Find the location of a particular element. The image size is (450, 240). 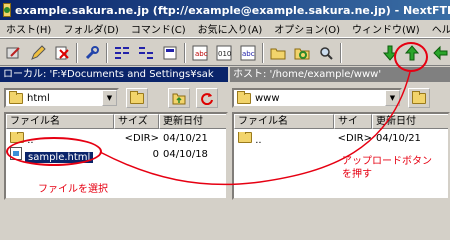

press-upload-note-line2: を押す is located at coordinates (357, 174).